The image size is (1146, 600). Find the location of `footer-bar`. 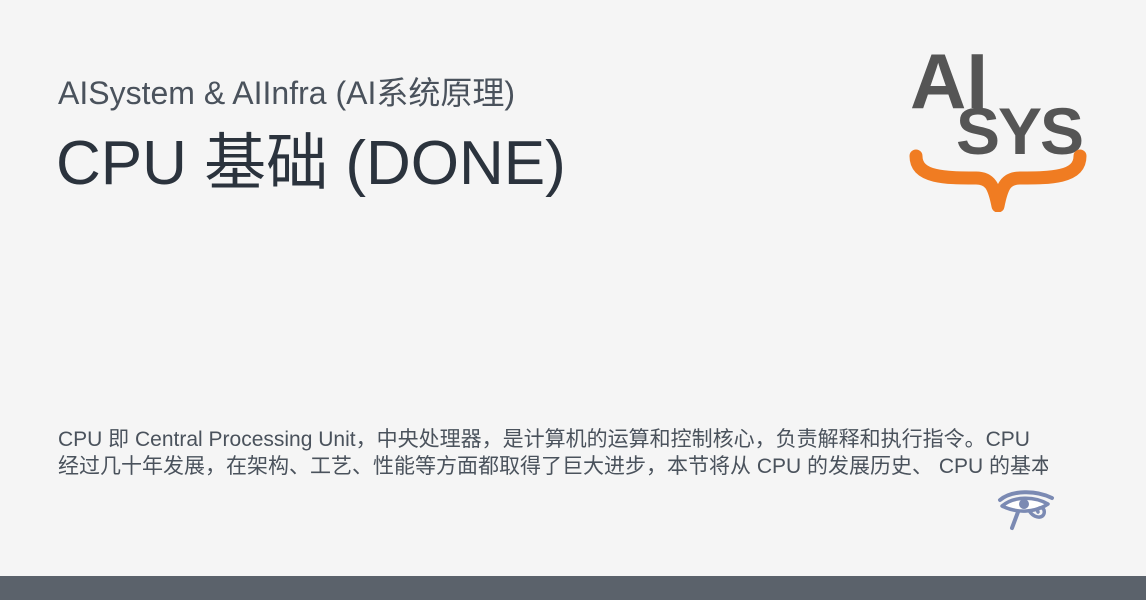

footer-bar is located at coordinates (573, 588).